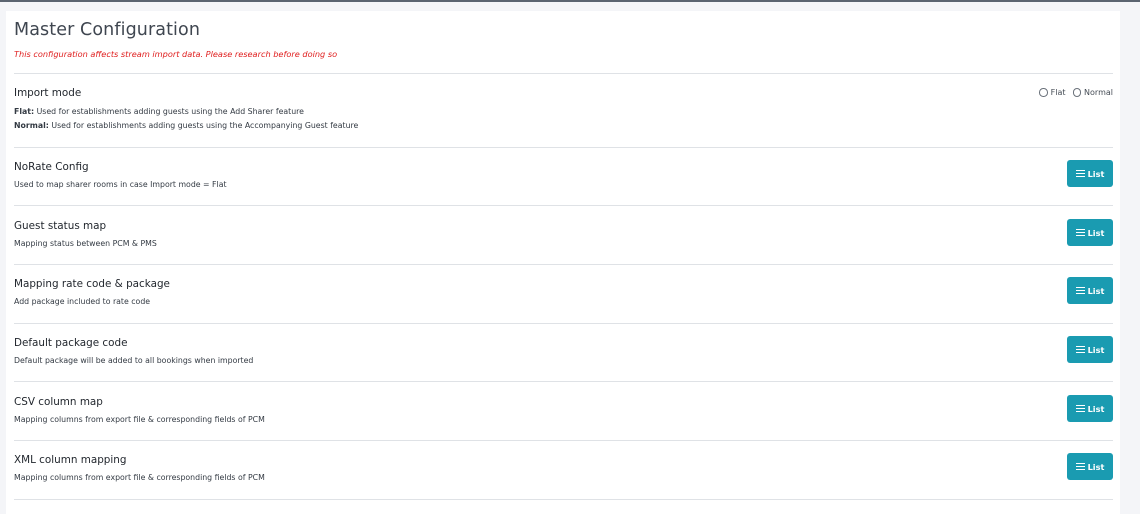  I want to click on guest-status-map-list-button: List, so click(1090, 232).